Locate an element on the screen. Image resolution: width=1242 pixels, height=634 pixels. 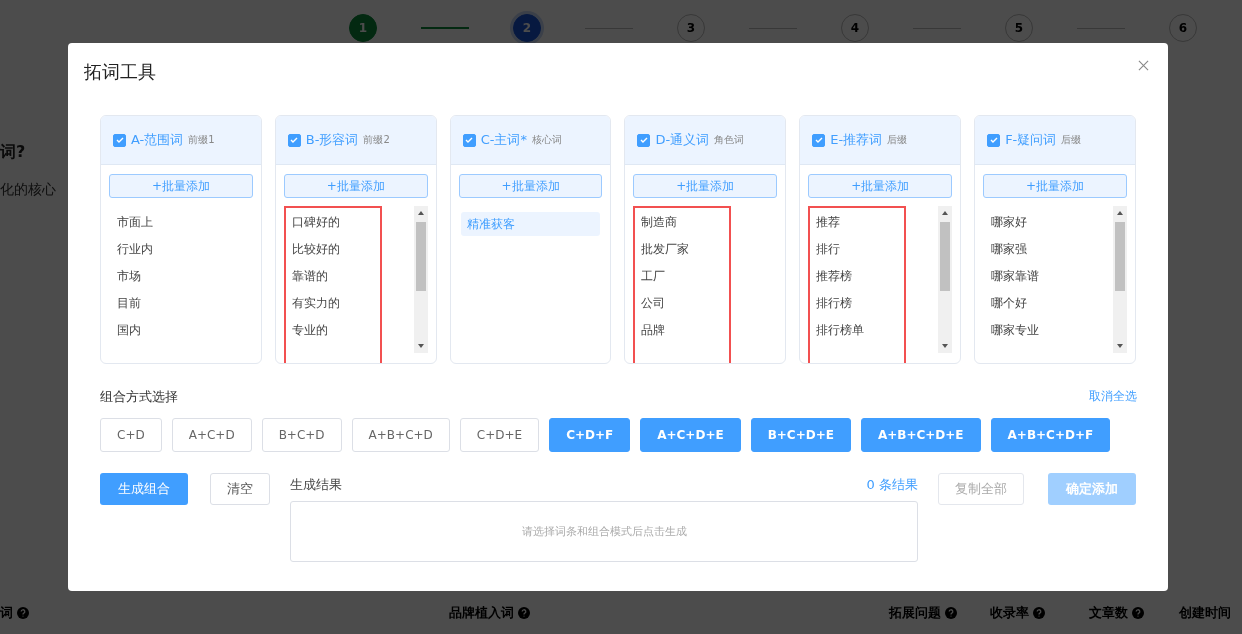
word-item: 哪个好 is located at coordinates (1046, 303).